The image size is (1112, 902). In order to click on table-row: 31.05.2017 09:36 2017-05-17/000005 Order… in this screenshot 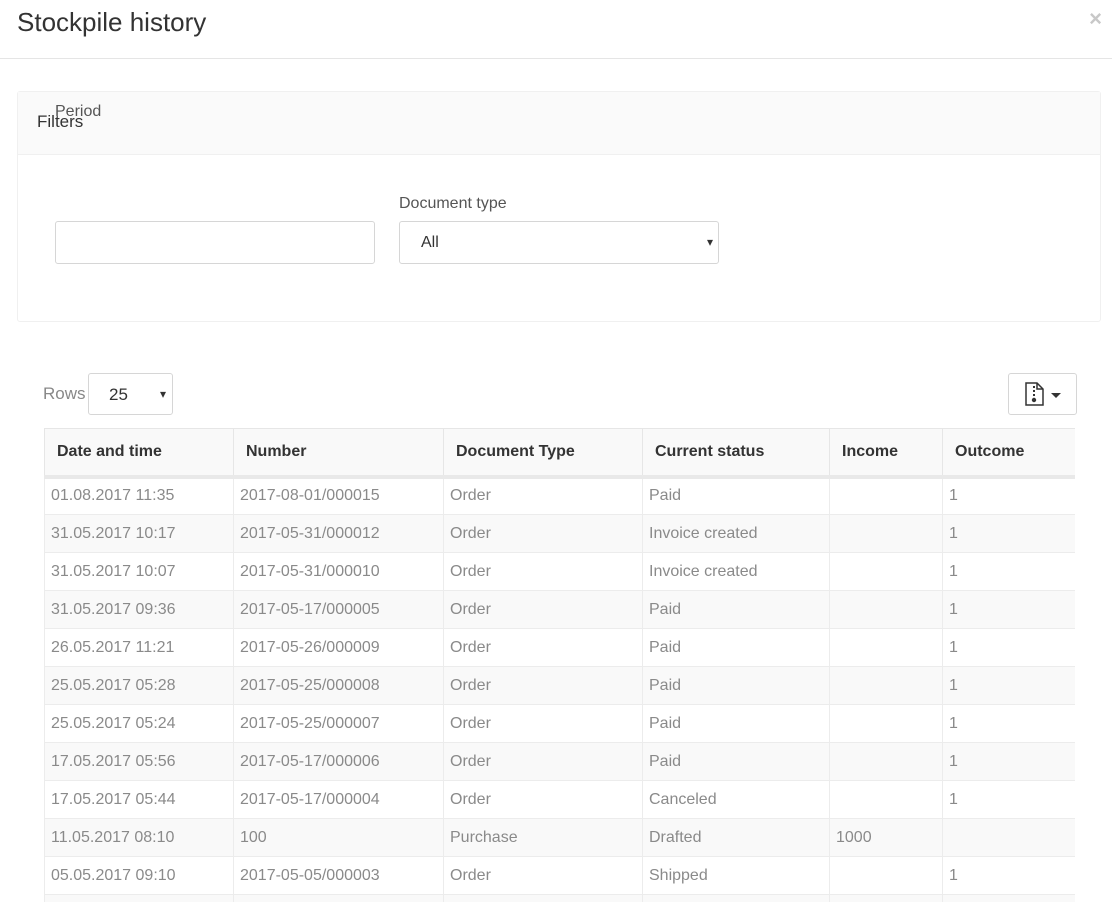, I will do `click(559, 609)`.